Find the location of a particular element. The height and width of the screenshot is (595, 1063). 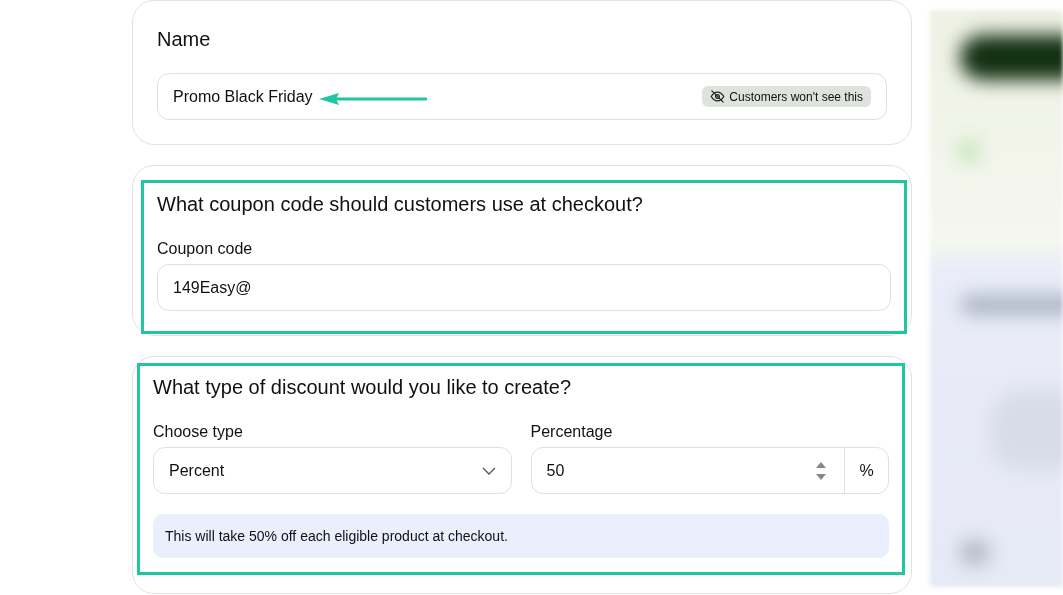

unit-label: % is located at coordinates (866, 470).